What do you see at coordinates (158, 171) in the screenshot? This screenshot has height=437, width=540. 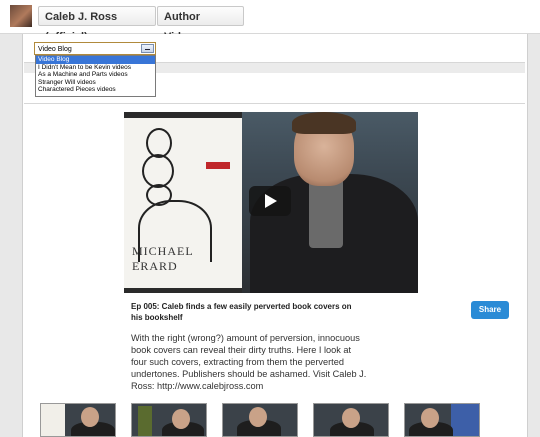 I see `book-art` at bounding box center [158, 171].